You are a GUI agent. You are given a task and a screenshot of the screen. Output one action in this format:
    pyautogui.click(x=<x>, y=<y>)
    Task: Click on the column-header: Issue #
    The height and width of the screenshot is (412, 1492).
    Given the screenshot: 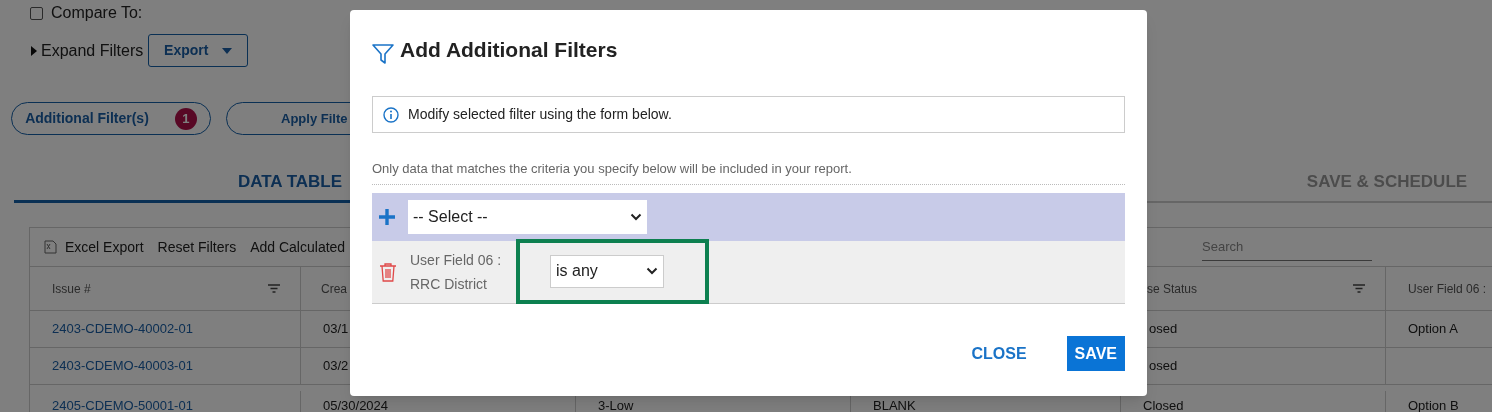 What is the action you would take?
    pyautogui.click(x=71, y=289)
    